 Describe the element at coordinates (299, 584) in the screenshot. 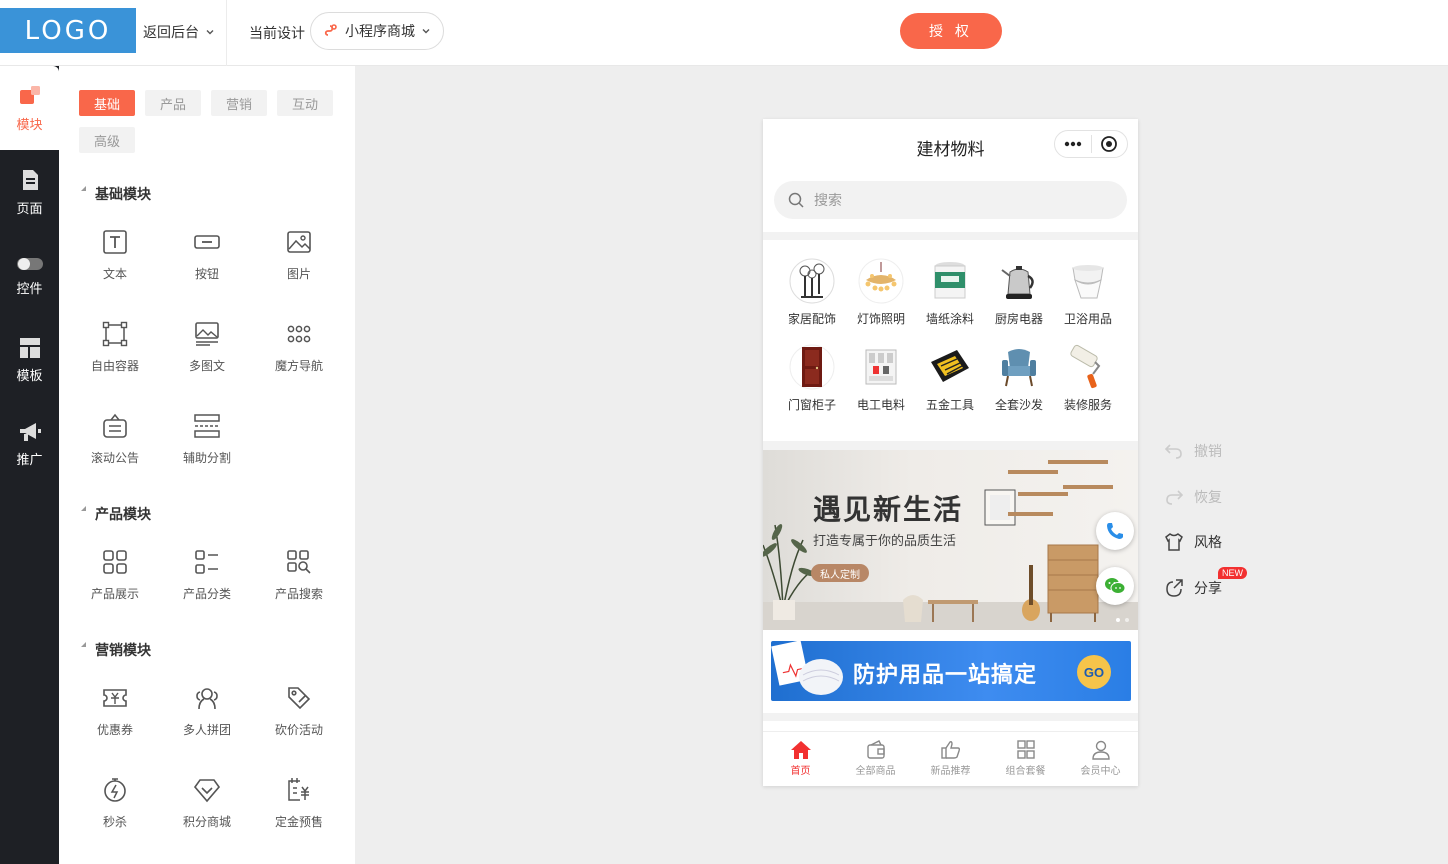

I see `module-product-search: 产品搜索` at that location.